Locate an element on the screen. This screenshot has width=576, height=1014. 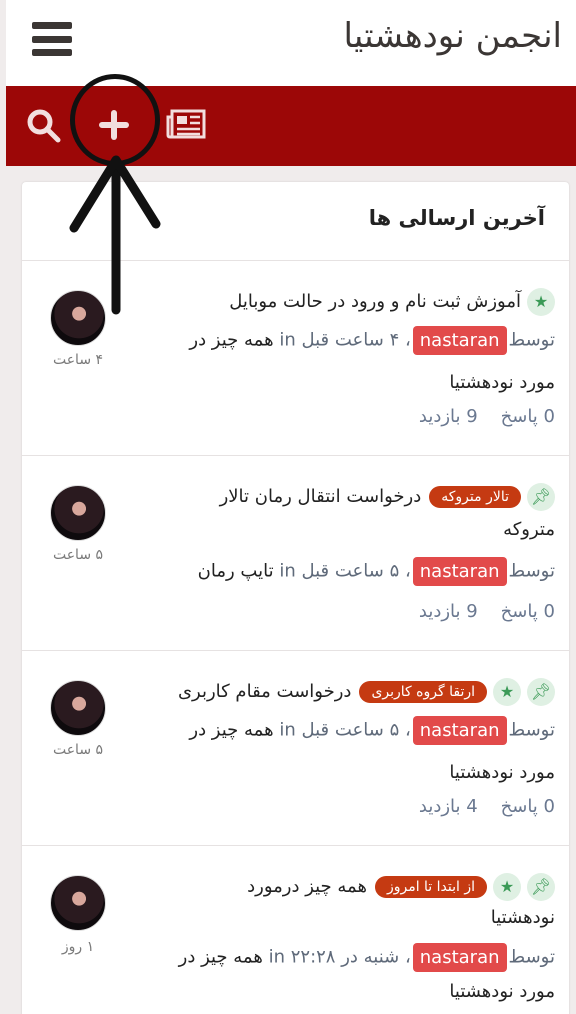
post-meta: توسطnastaran، ۴ ساعت قبل in همه چیز در is located at coordinates (372, 340).